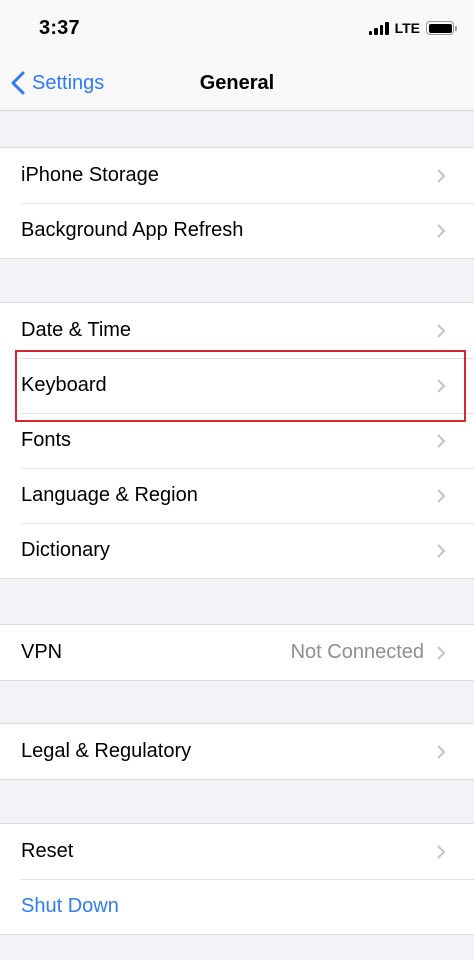  What do you see at coordinates (237, 550) in the screenshot?
I see `row-dictionary: Dictionary` at bounding box center [237, 550].